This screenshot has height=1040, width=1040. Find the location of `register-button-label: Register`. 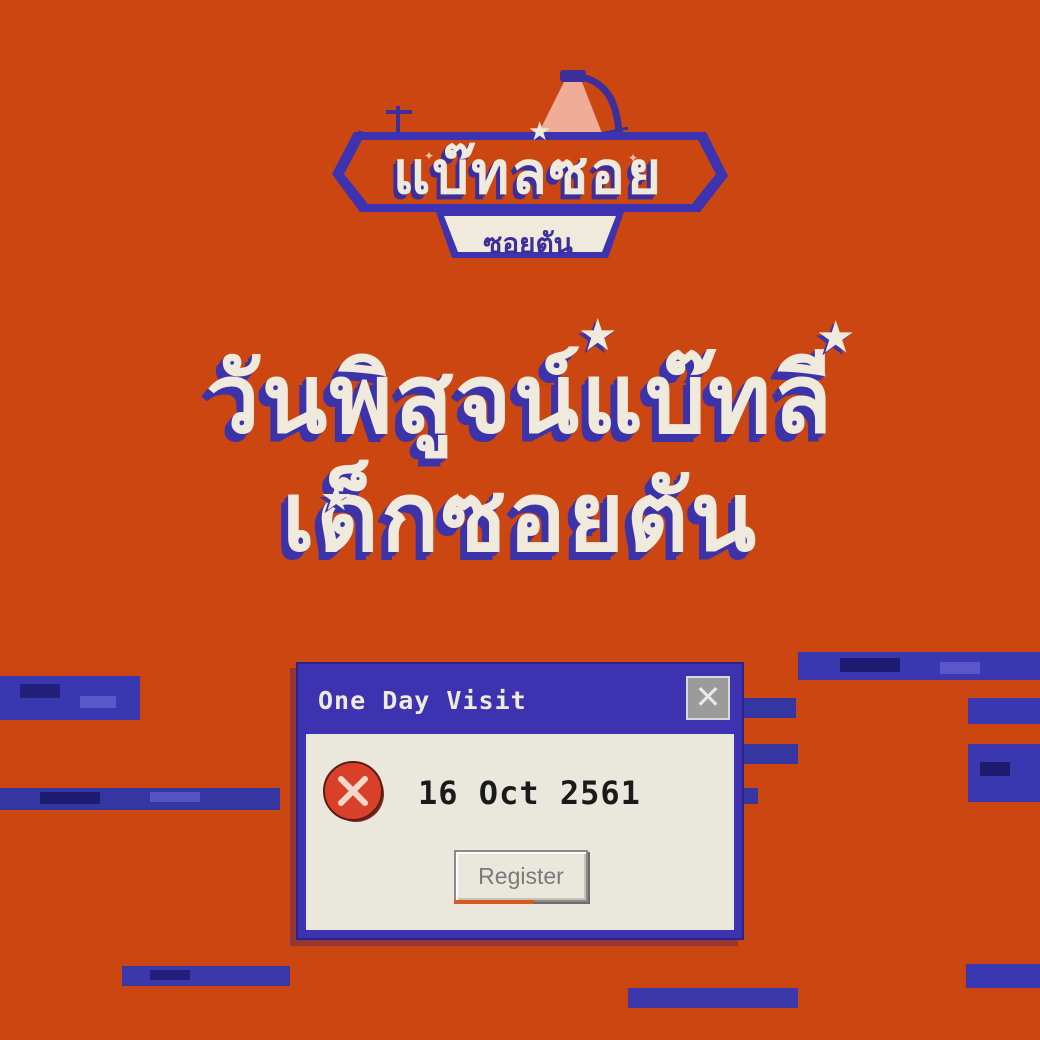

register-button-label: Register is located at coordinates (521, 876).